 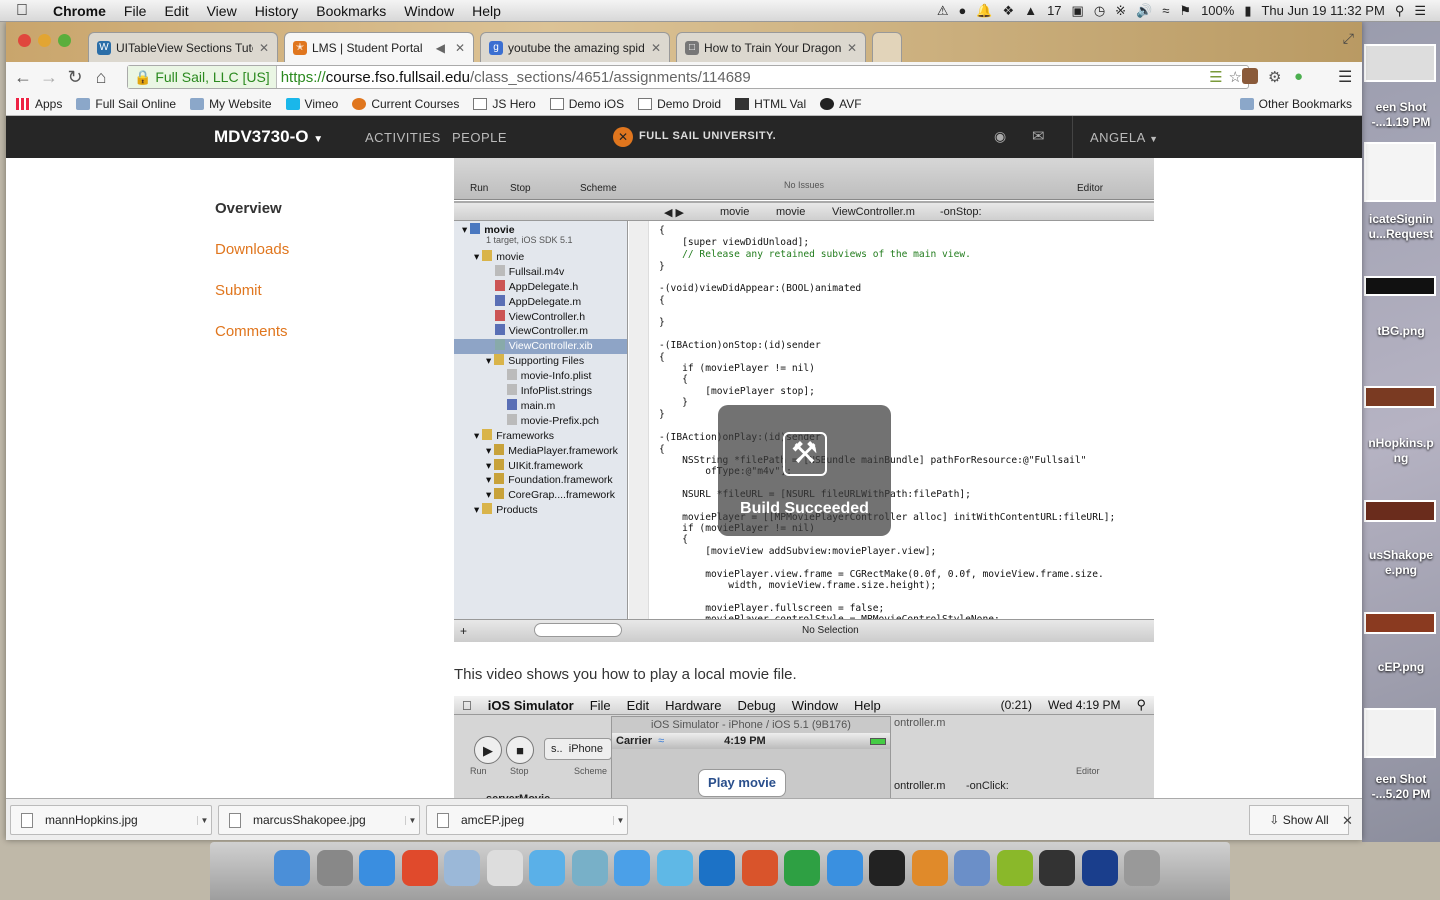 I want to click on home-icon: ⌂, so click(x=101, y=77).